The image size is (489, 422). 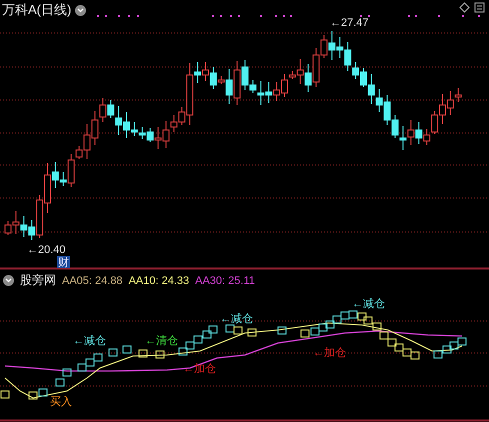 What do you see at coordinates (63, 262) in the screenshot?
I see `info-badge: 财` at bounding box center [63, 262].